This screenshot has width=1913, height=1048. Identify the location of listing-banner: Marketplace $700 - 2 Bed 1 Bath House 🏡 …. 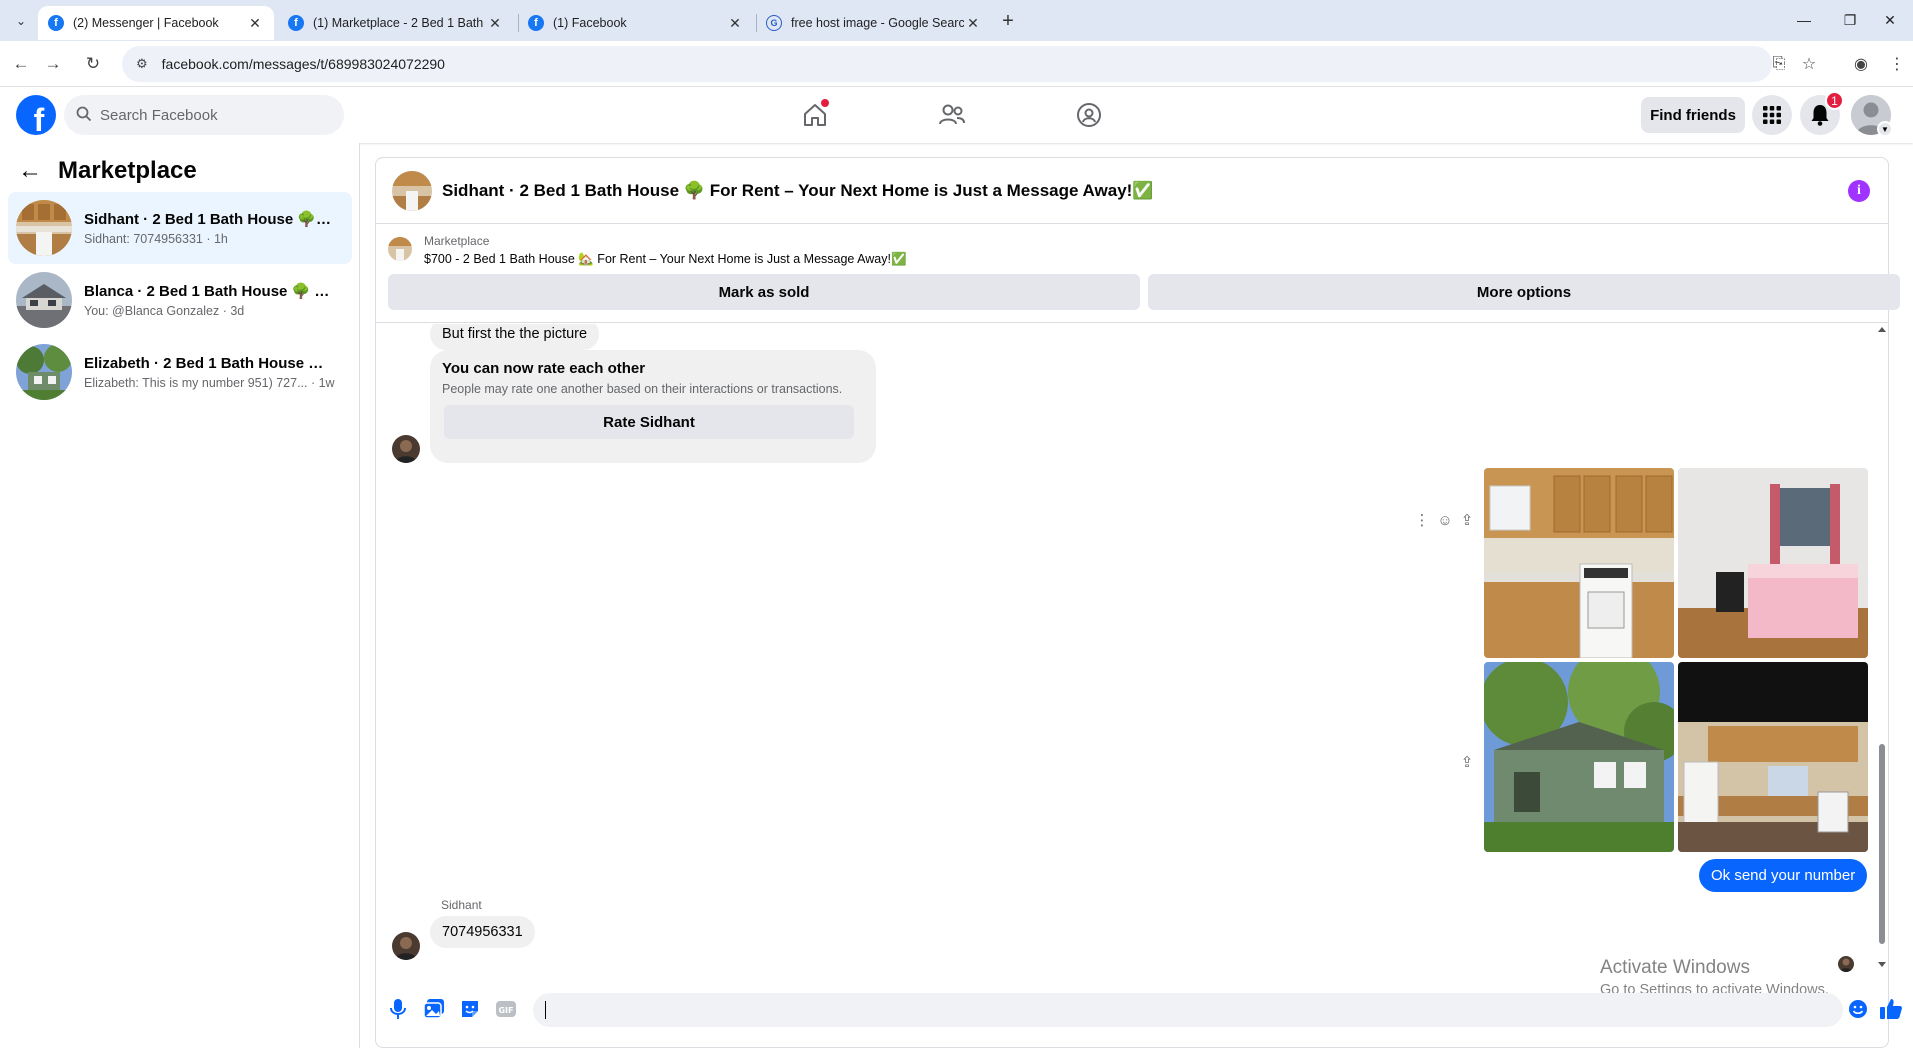
(1138, 274).